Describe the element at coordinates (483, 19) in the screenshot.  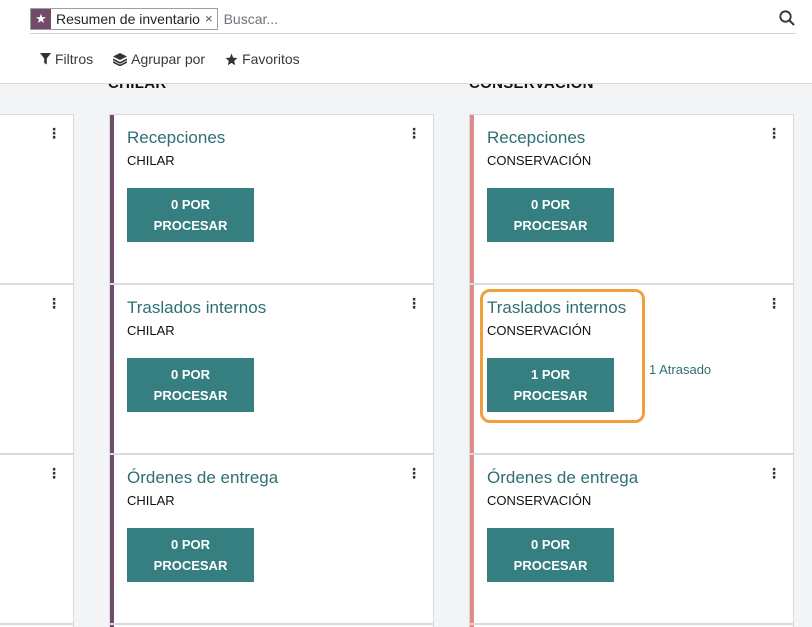
I see `search-input` at that location.